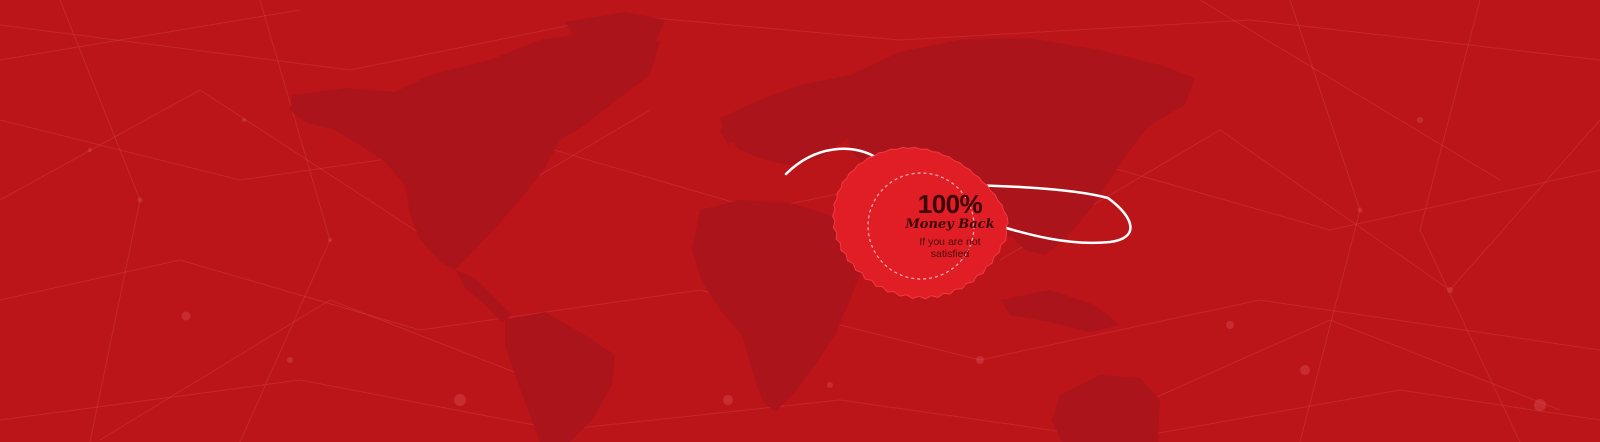 The height and width of the screenshot is (442, 1600). Describe the element at coordinates (950, 204) in the screenshot. I see `badge-percent: 100%` at that location.